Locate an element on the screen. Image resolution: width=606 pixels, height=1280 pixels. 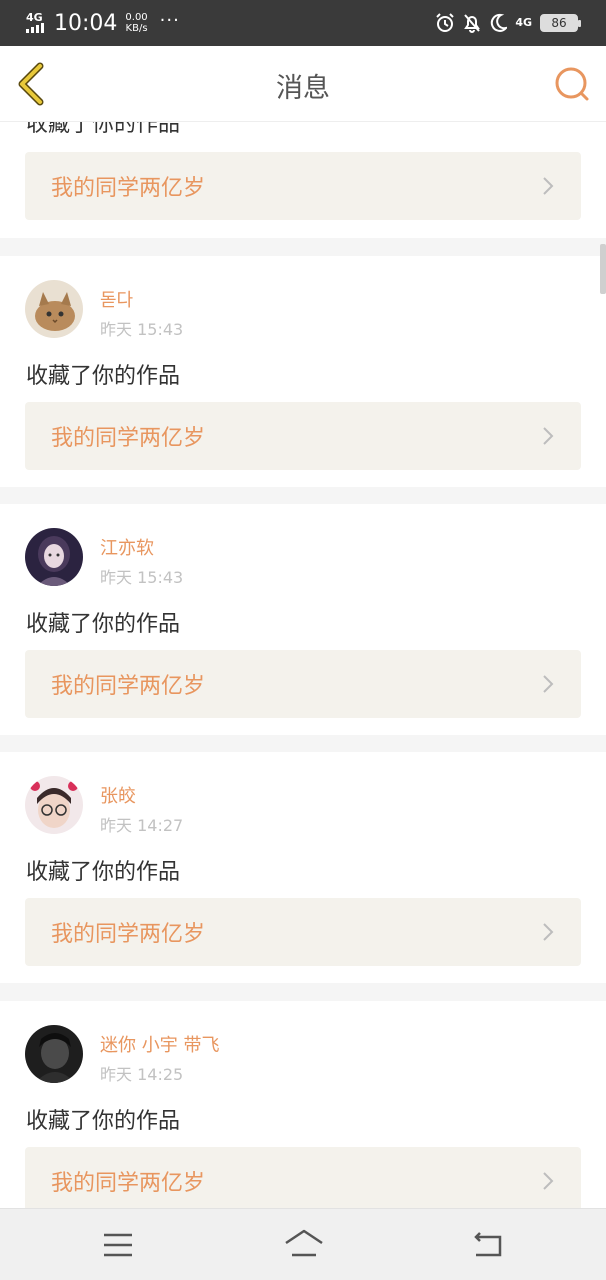
username-link: 张皎 is located at coordinates (118, 795).